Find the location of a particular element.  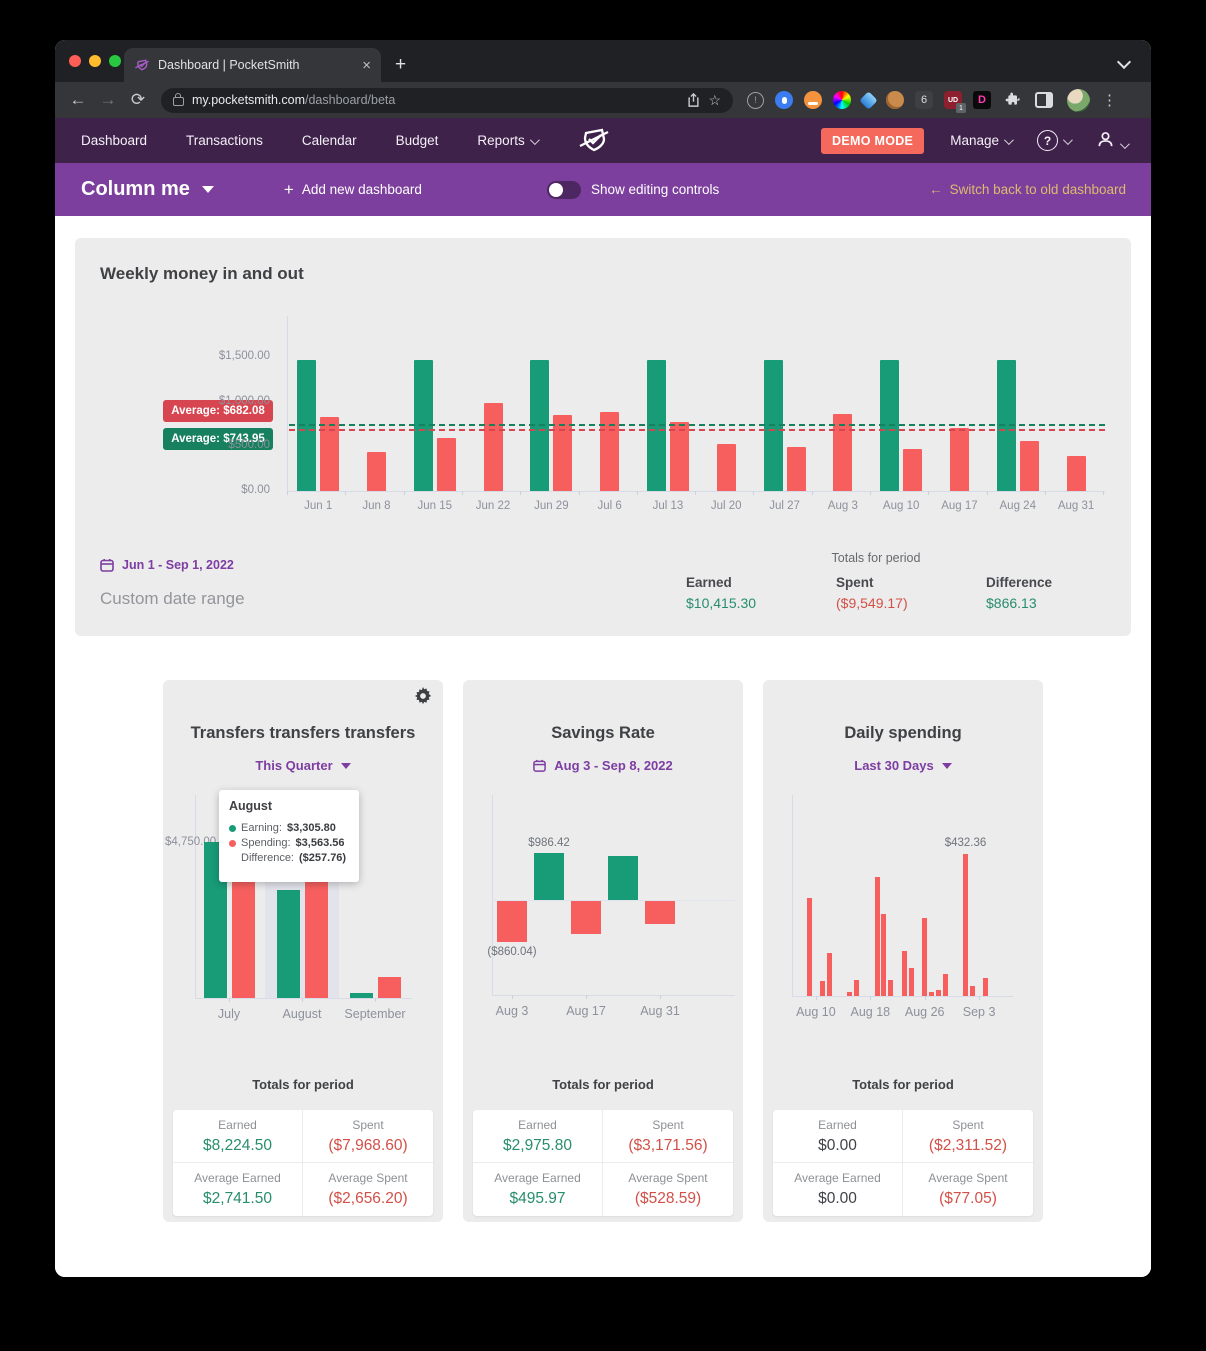

browser-tab: Dashboard | PocketSmith × is located at coordinates (252, 65).